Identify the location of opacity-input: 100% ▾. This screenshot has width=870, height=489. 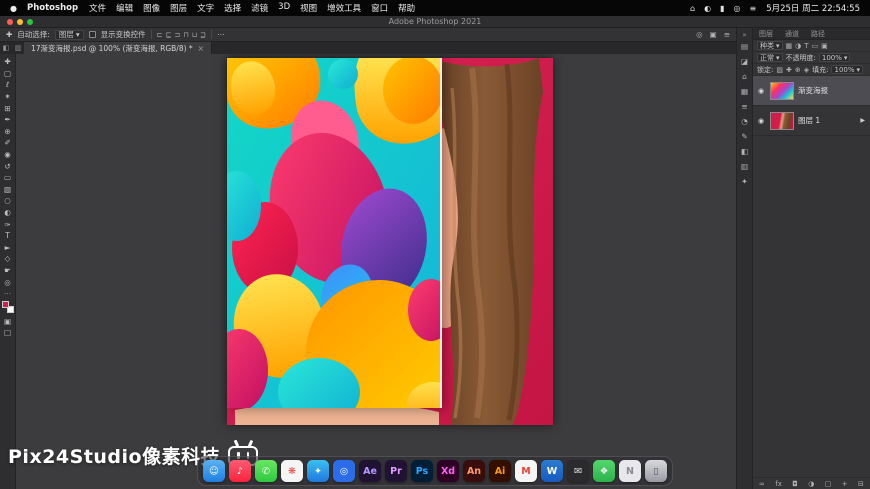
(834, 57).